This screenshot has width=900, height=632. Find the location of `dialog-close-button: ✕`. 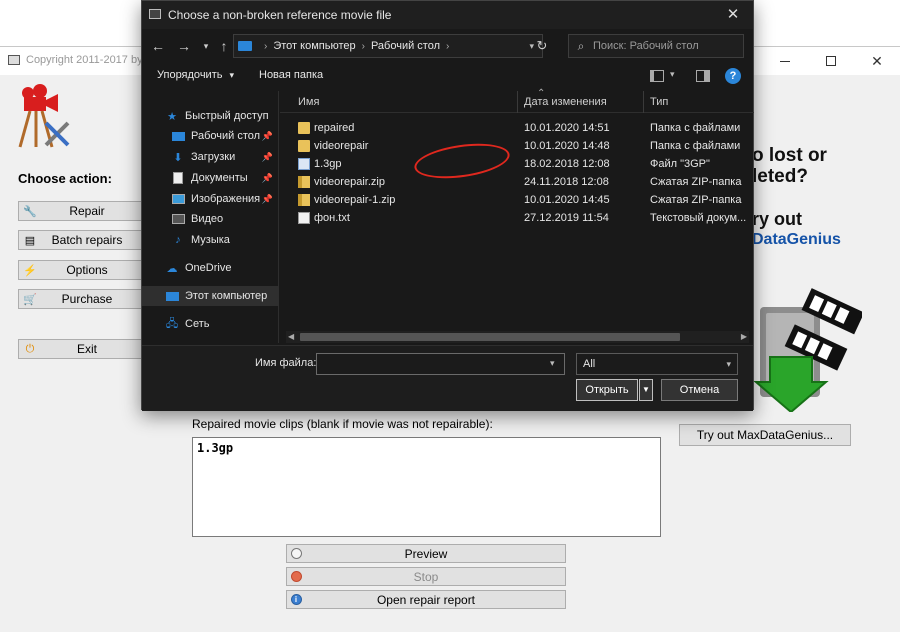

dialog-close-button: ✕ is located at coordinates (733, 15).